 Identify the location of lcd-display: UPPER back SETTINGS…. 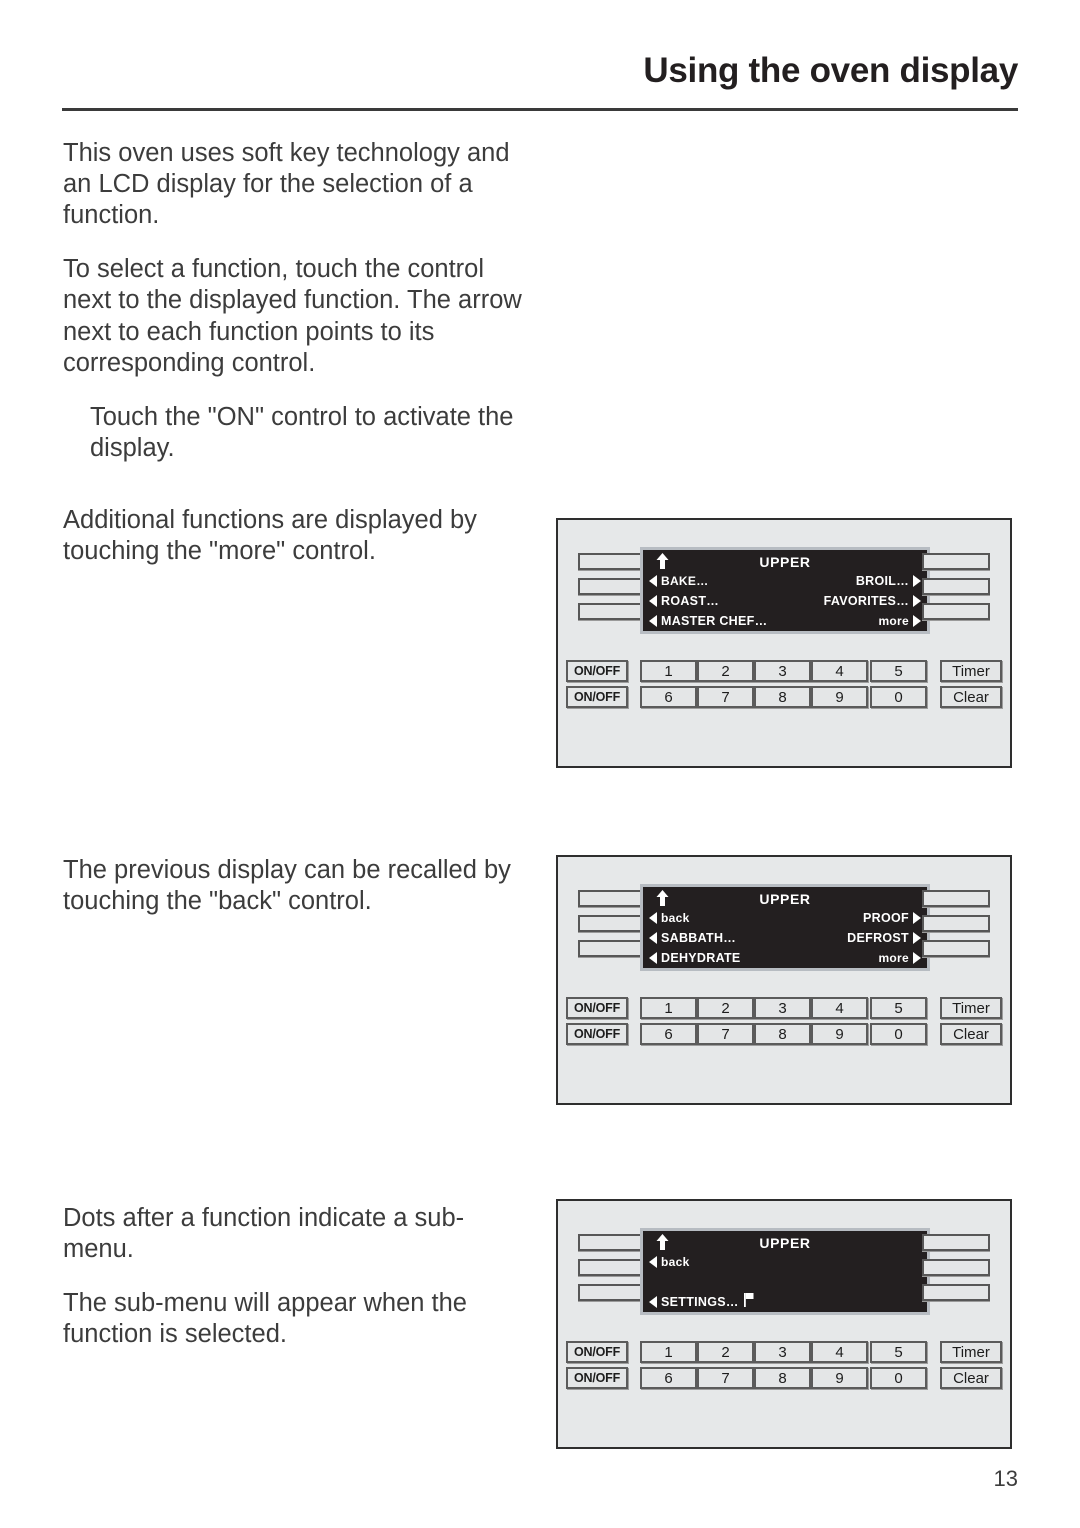
(785, 1271).